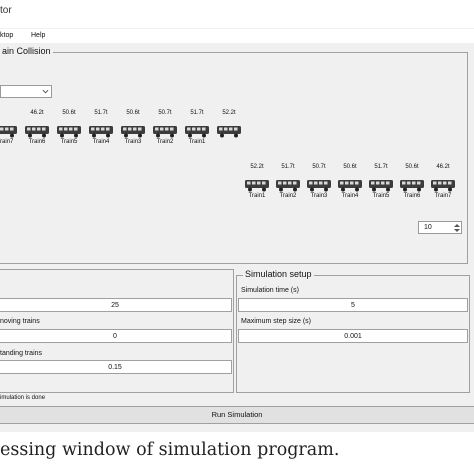 The height and width of the screenshot is (474, 474). What do you see at coordinates (440, 227) in the screenshot?
I see `car-count-spinner: 10` at bounding box center [440, 227].